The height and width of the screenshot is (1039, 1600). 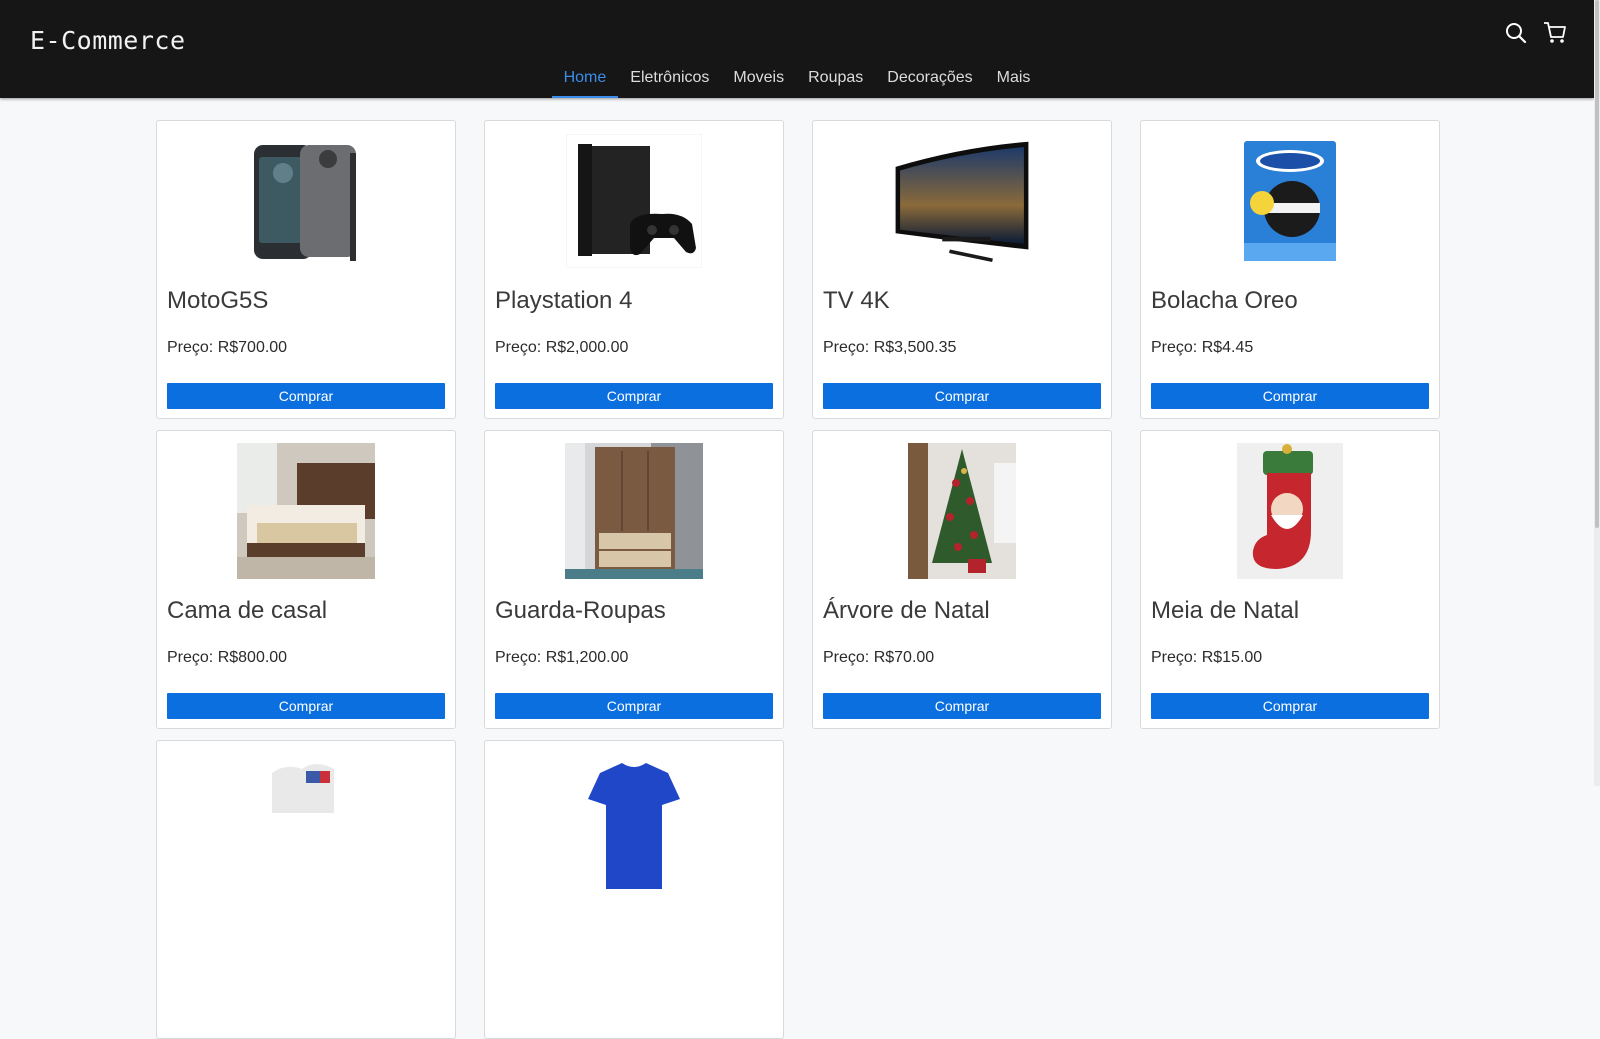 I want to click on product-title: Meia de Natal, so click(x=1225, y=611).